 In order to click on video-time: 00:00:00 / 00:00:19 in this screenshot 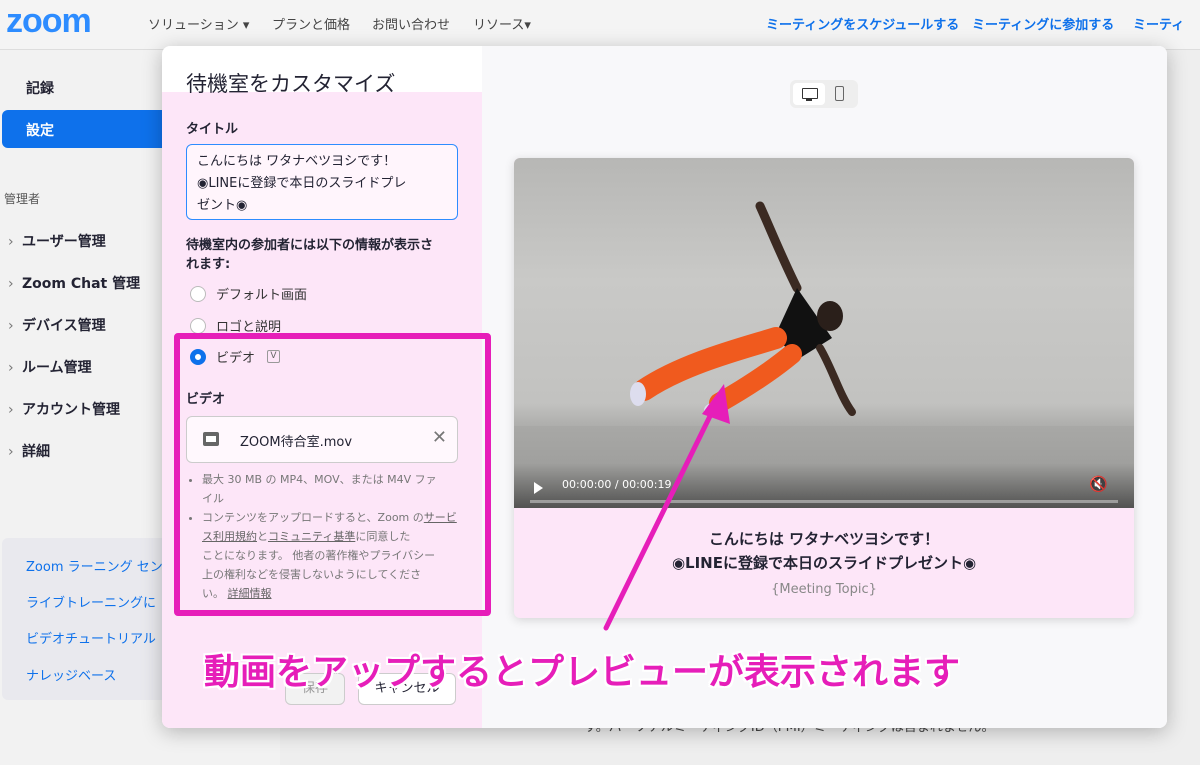, I will do `click(617, 484)`.